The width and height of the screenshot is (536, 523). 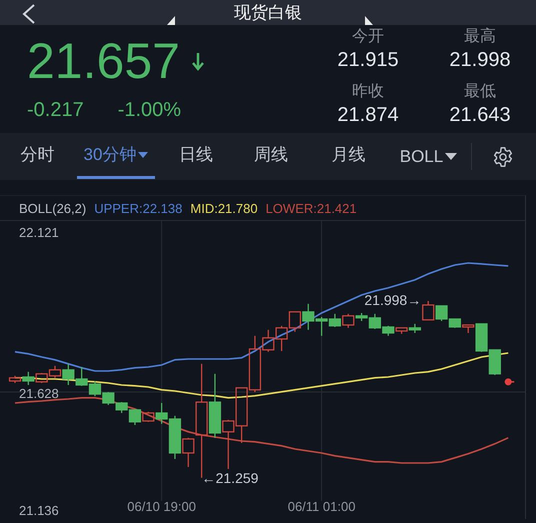 I want to click on stat-value: 21.998, so click(x=480, y=60).